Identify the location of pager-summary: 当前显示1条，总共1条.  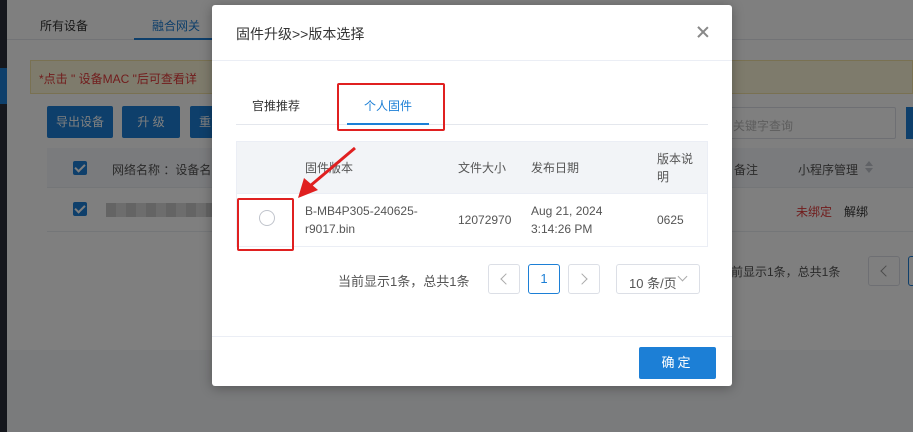
(404, 281).